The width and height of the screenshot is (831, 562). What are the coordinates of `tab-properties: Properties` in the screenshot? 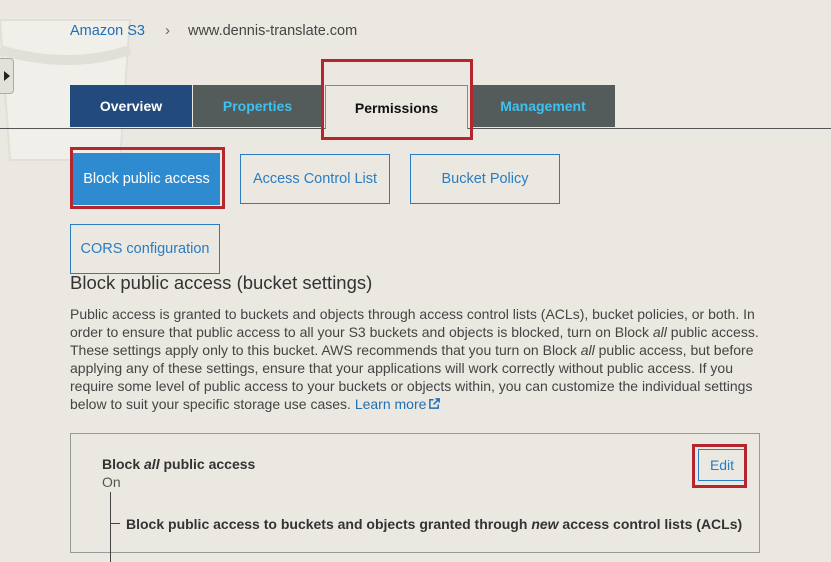 It's located at (257, 106).